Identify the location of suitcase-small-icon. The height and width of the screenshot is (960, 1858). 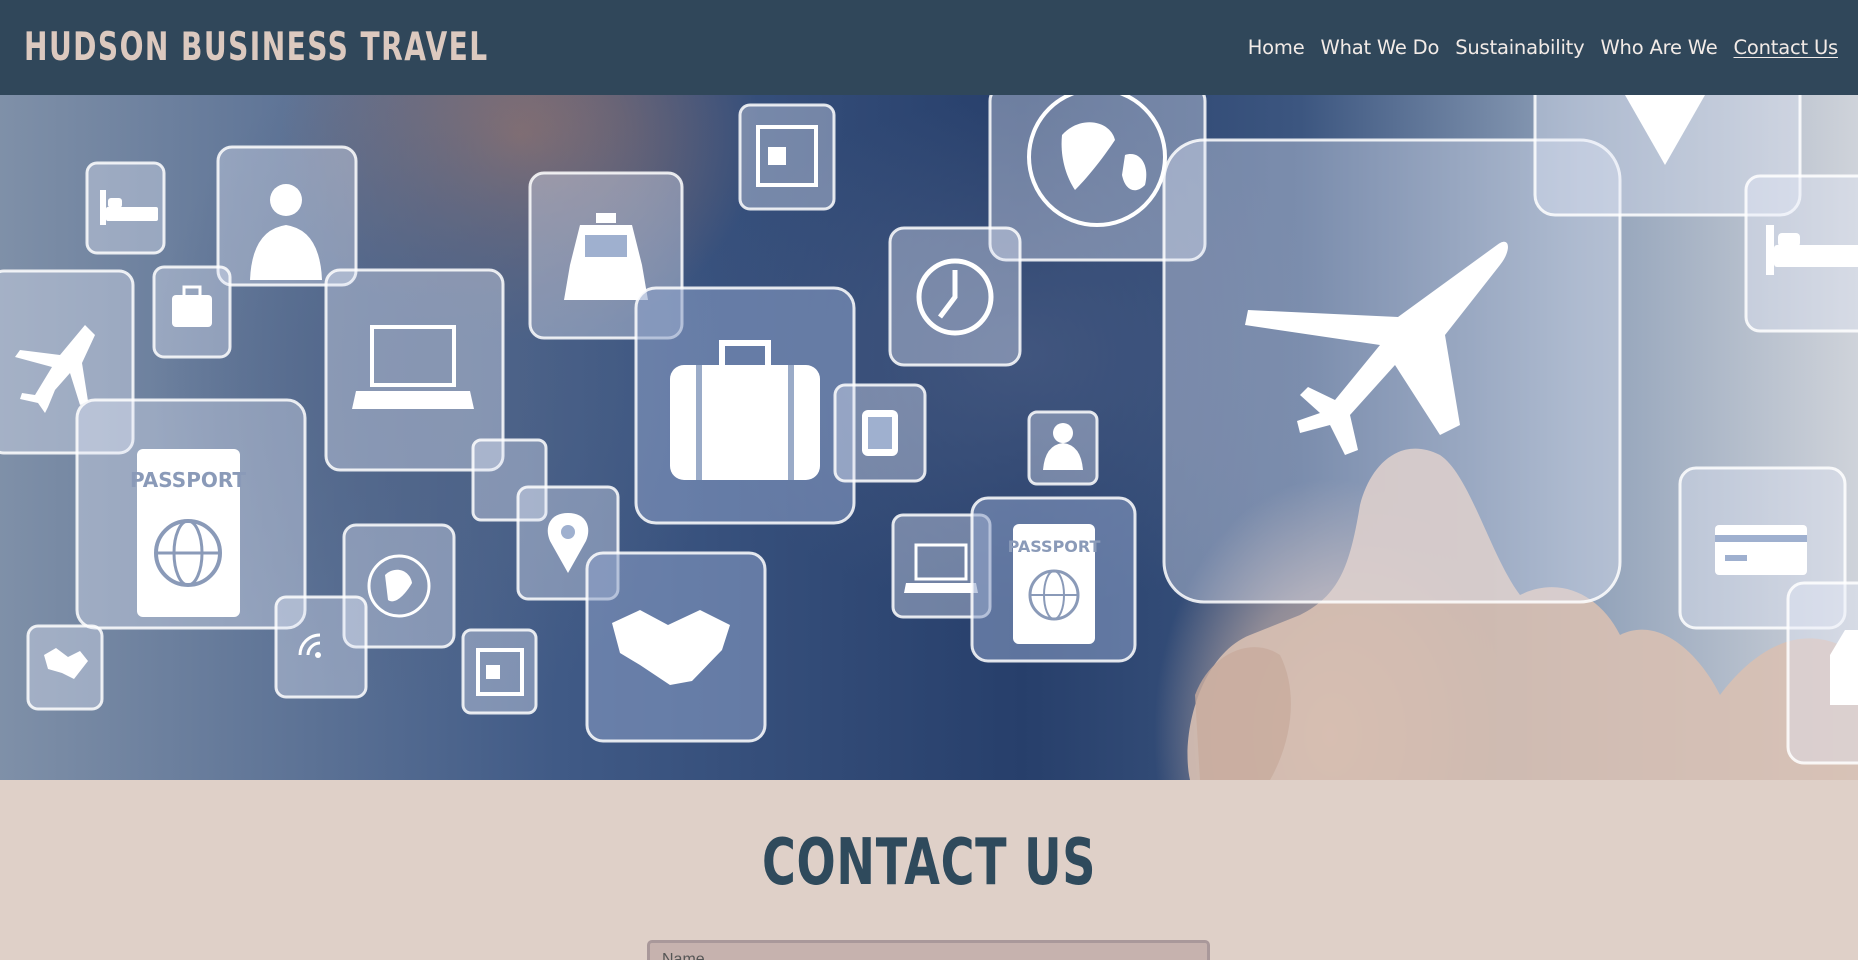
(192, 312).